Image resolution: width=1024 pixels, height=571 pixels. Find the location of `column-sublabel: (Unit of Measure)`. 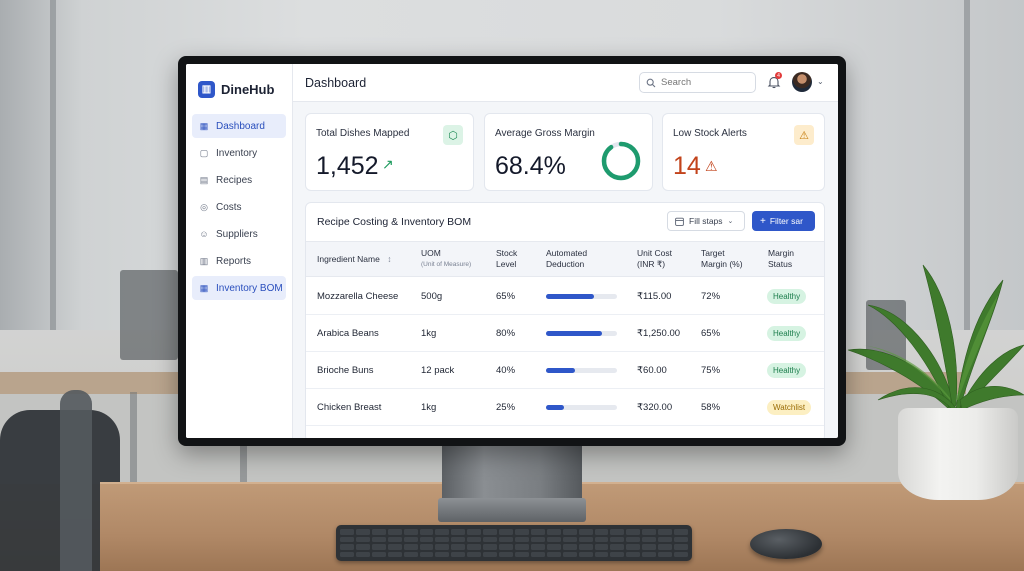

column-sublabel: (Unit of Measure) is located at coordinates (446, 264).